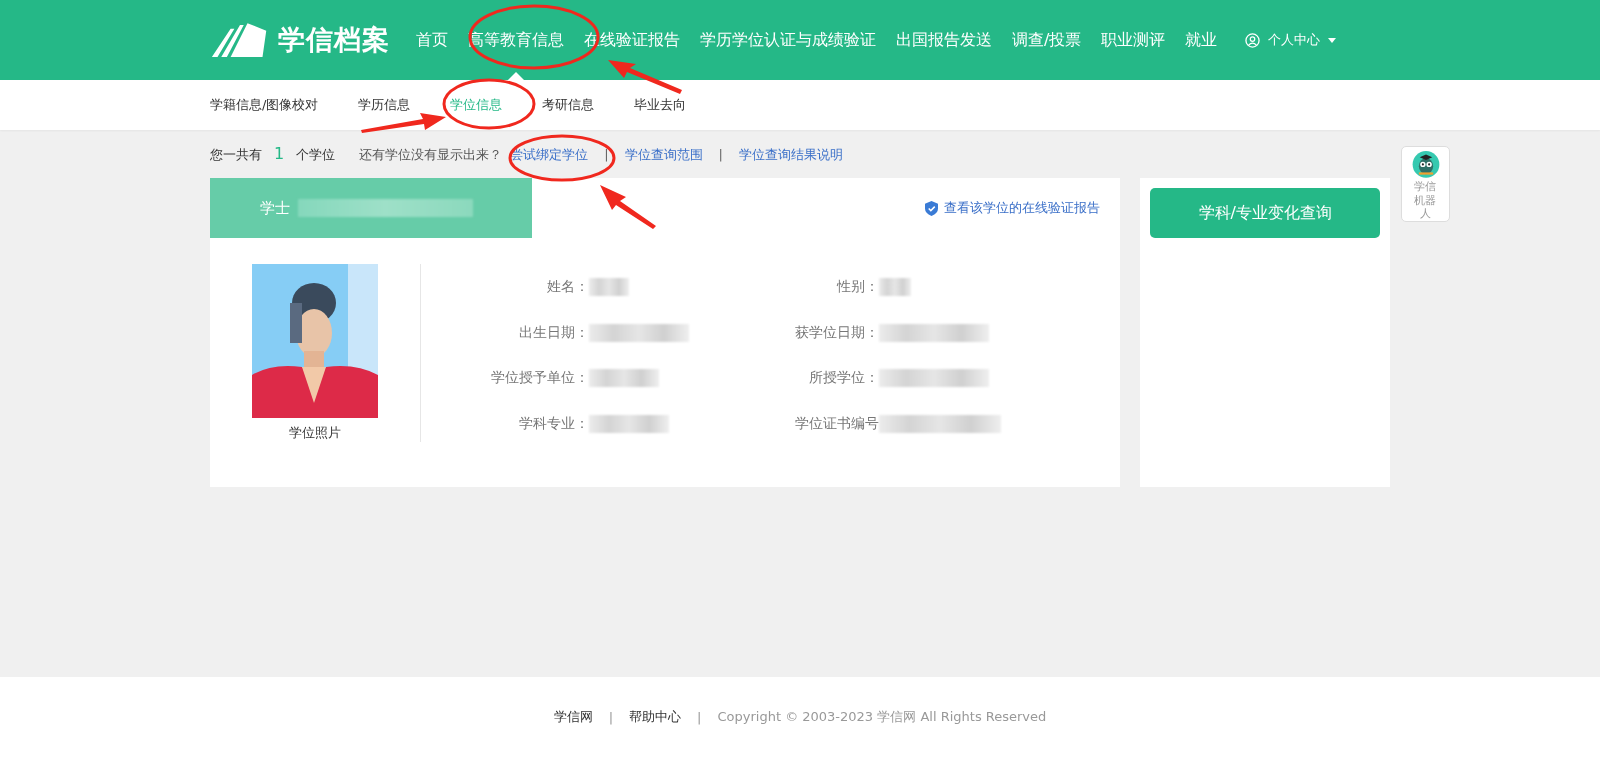 Image resolution: width=1600 pixels, height=757 pixels. Describe the element at coordinates (431, 155) in the screenshot. I see `prompt-text: 还有学位没有显示出来？` at that location.